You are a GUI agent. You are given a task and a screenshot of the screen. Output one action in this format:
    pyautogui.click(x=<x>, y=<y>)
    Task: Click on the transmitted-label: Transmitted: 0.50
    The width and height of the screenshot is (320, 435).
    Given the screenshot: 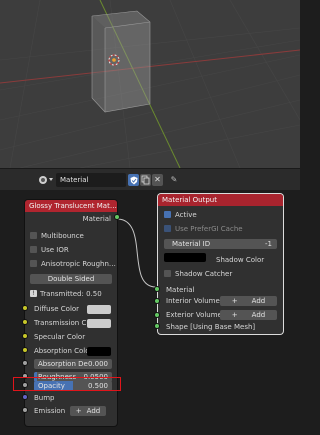 What is the action you would take?
    pyautogui.click(x=71, y=294)
    